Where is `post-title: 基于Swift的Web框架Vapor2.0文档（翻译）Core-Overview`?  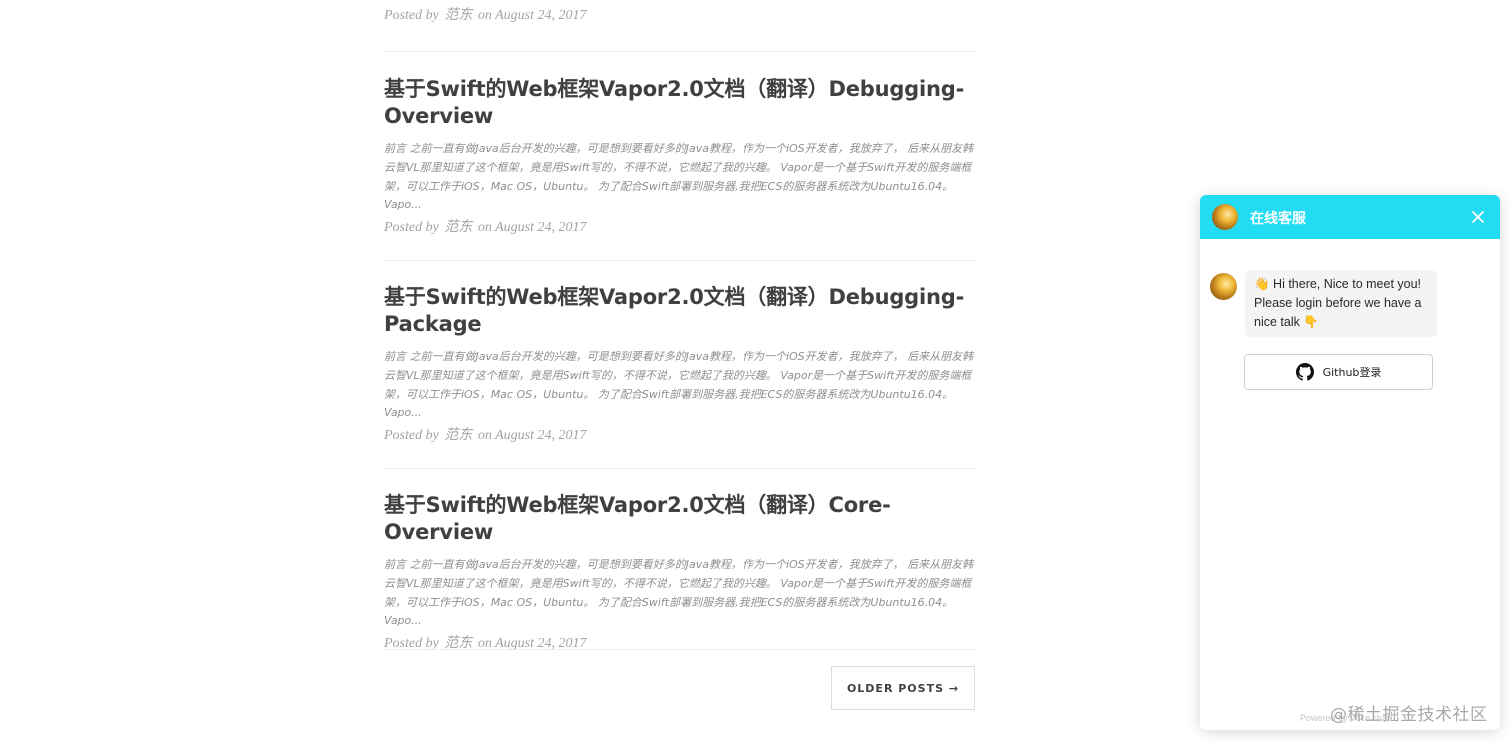
post-title: 基于Swift的Web框架Vapor2.0文档（翻译）Core-Overview is located at coordinates (679, 519).